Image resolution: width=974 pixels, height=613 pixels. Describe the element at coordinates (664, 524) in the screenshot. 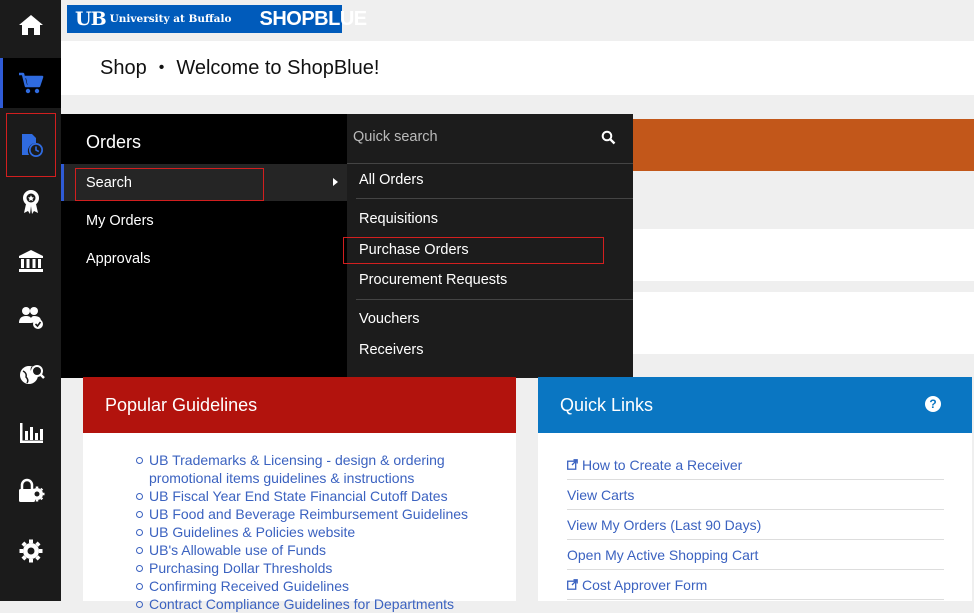

I see `quick-link-label: View My Orders (Last 90 Days)` at that location.